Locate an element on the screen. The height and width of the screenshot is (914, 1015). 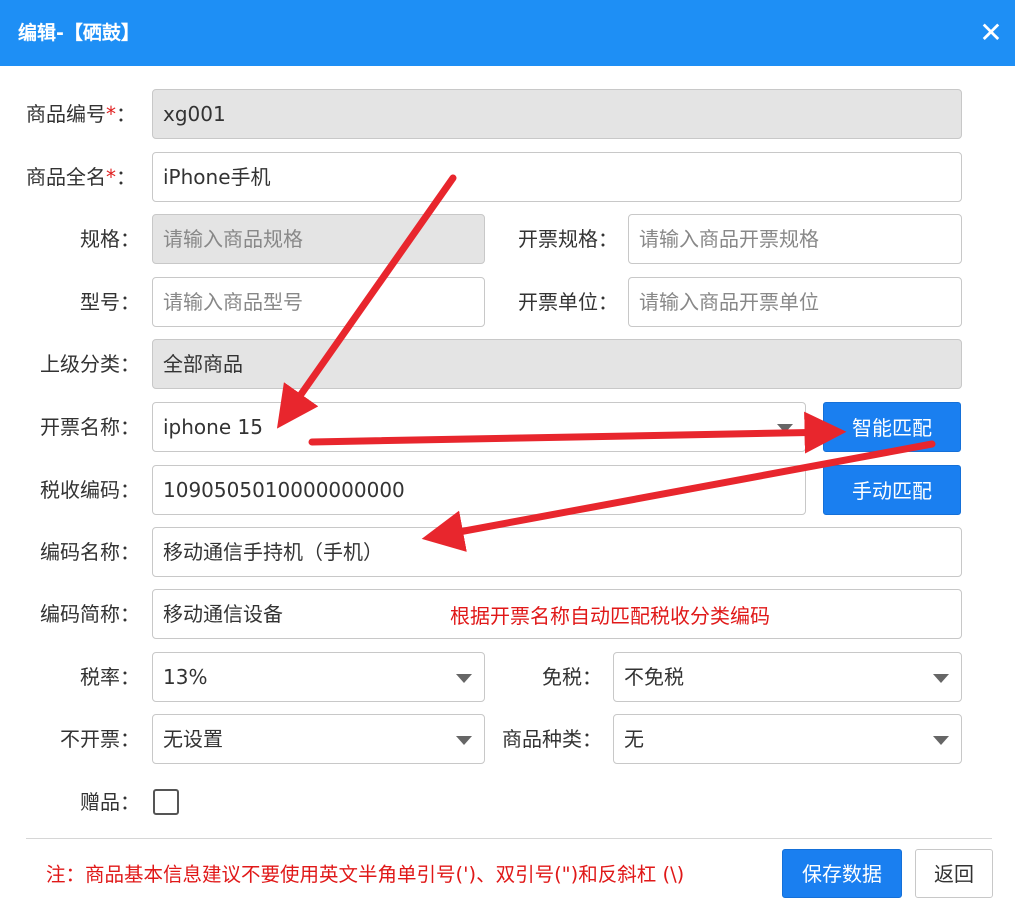
code-name-input: 移动通信手持机（手机） is located at coordinates (557, 552).